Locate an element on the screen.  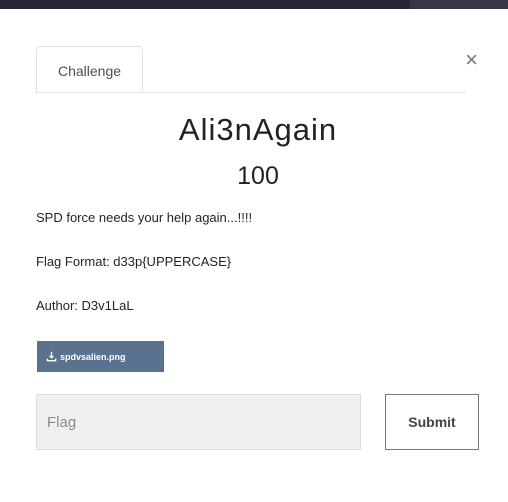
challenge-points: 100 is located at coordinates (258, 176).